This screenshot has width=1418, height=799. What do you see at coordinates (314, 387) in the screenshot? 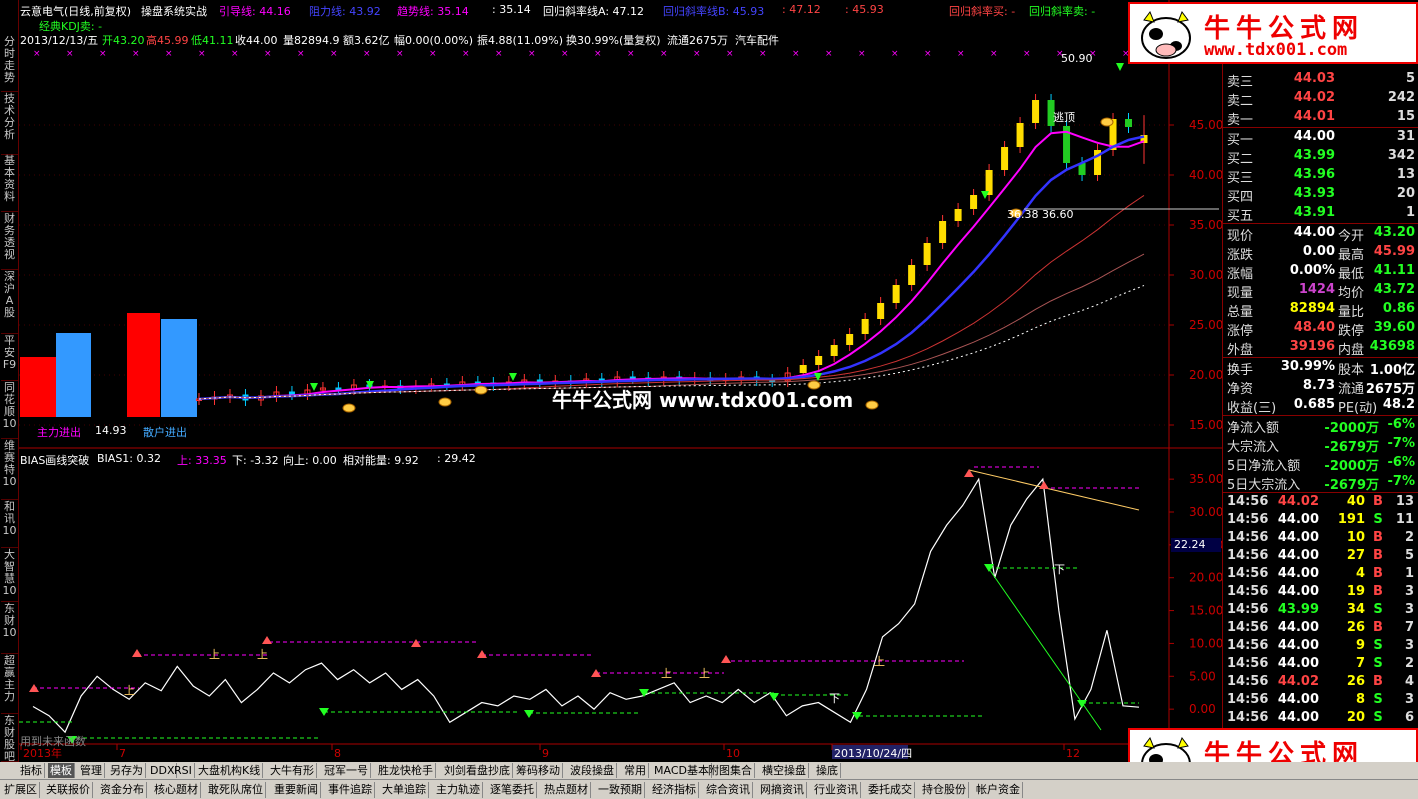
I see `sell-arrow-icon` at bounding box center [314, 387].